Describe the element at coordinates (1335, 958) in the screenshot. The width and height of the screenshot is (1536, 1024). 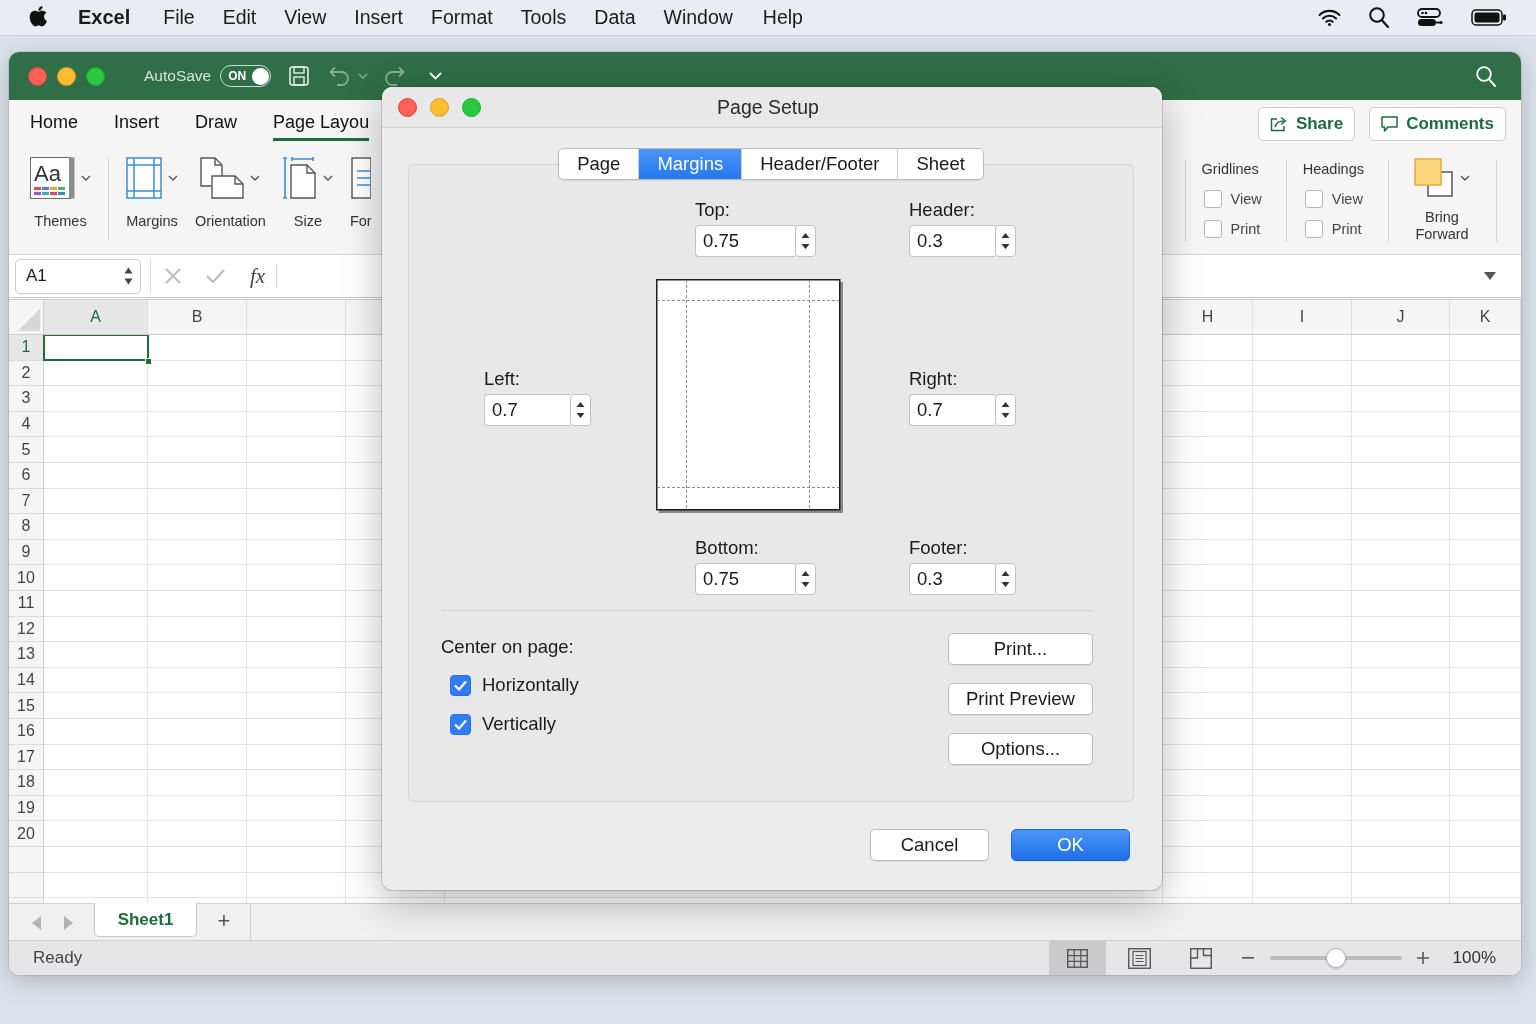
I see `zoom-slider-thumb` at that location.